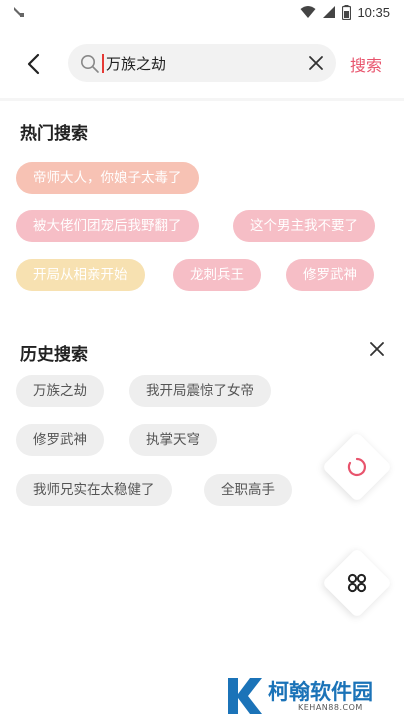 This screenshot has height=720, width=404. Describe the element at coordinates (217, 275) in the screenshot. I see `hot-search-chip: 龙刺兵王` at that location.